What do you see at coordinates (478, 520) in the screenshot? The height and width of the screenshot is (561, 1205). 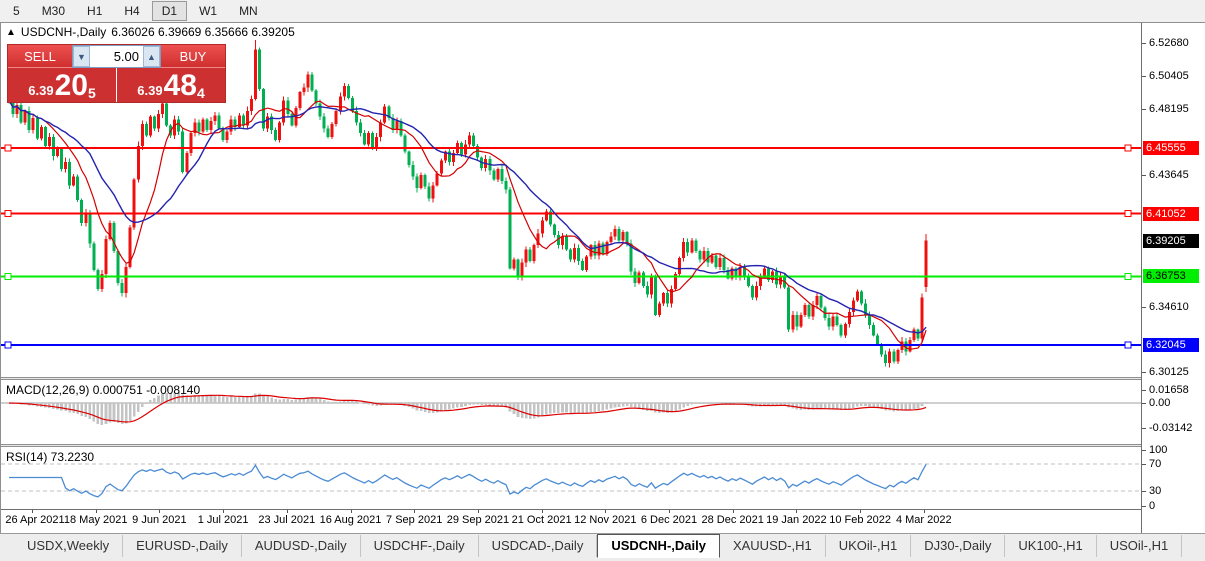 I see `date-axis-label: 29 Sep 2021` at bounding box center [478, 520].